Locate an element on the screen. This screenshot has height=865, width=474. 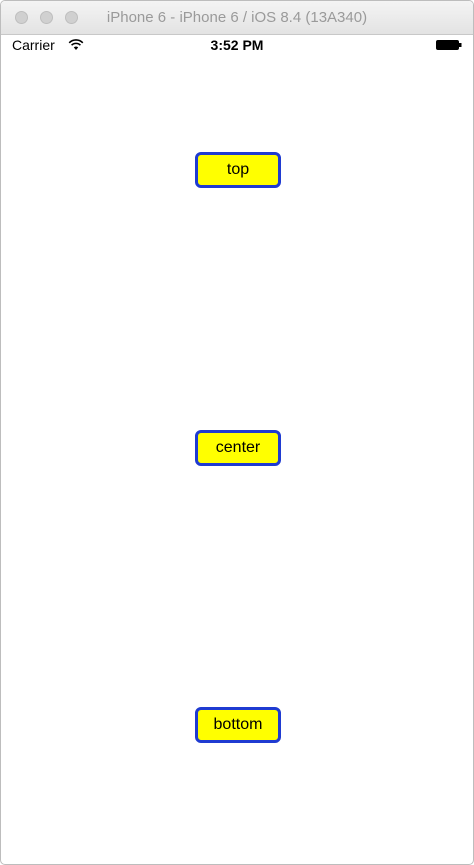
title-bar: iPhone 6 - iPhone 6 / iOS 8.4 (13A340) is located at coordinates (237, 18).